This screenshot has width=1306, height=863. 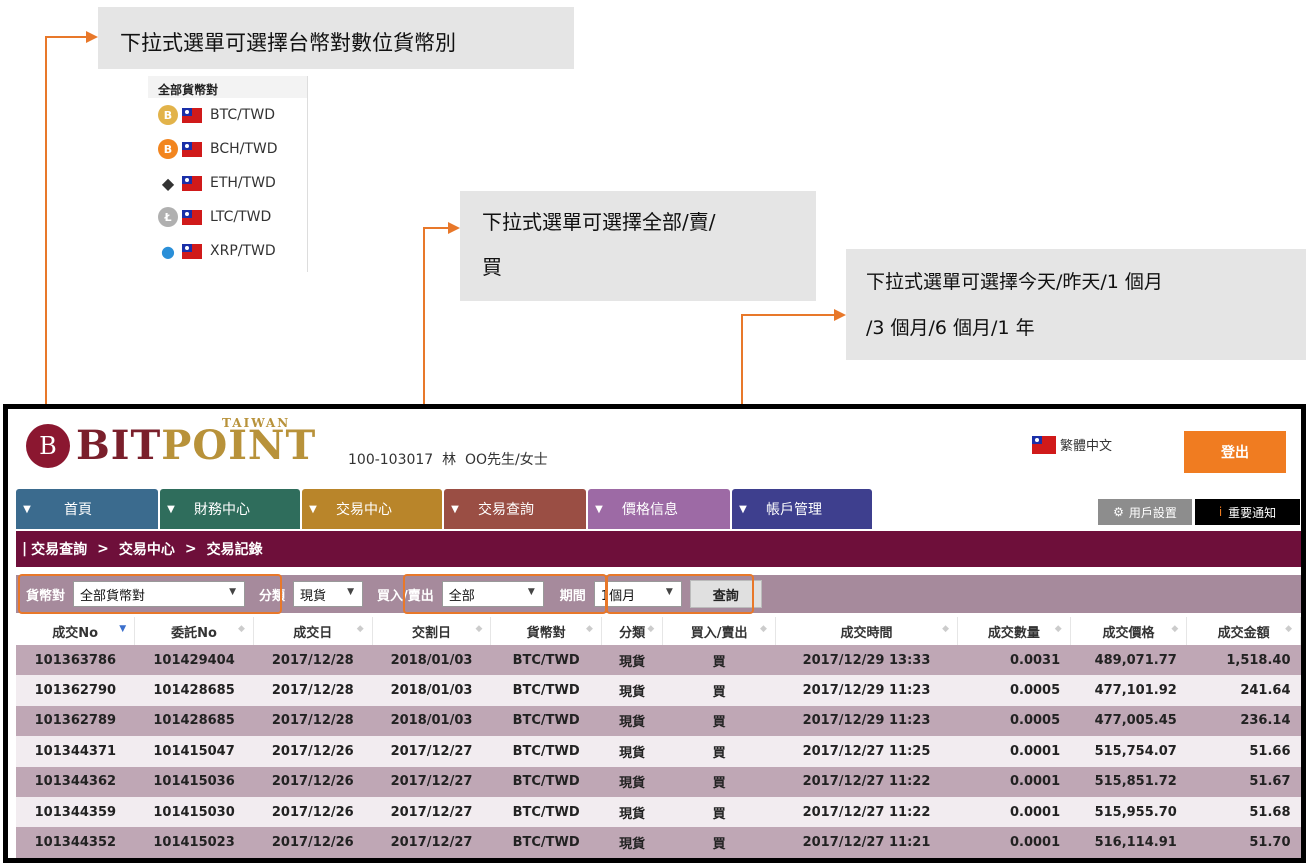 What do you see at coordinates (1243, 751) in the screenshot?
I see `table-cell: 51.66` at bounding box center [1243, 751].